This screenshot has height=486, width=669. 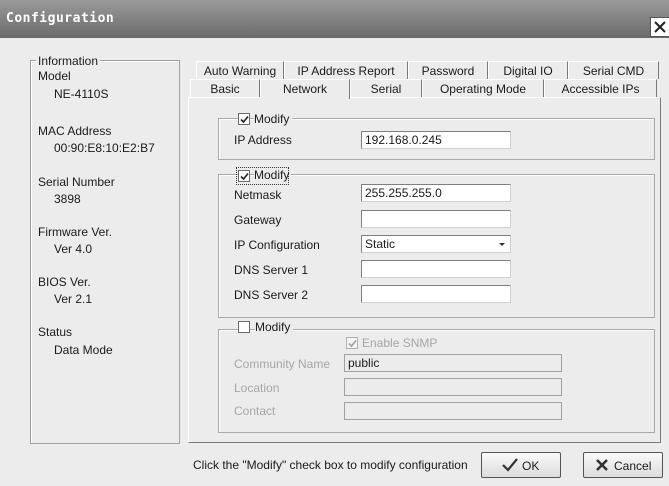 What do you see at coordinates (386, 88) in the screenshot?
I see `tab-serial: Serial` at bounding box center [386, 88].